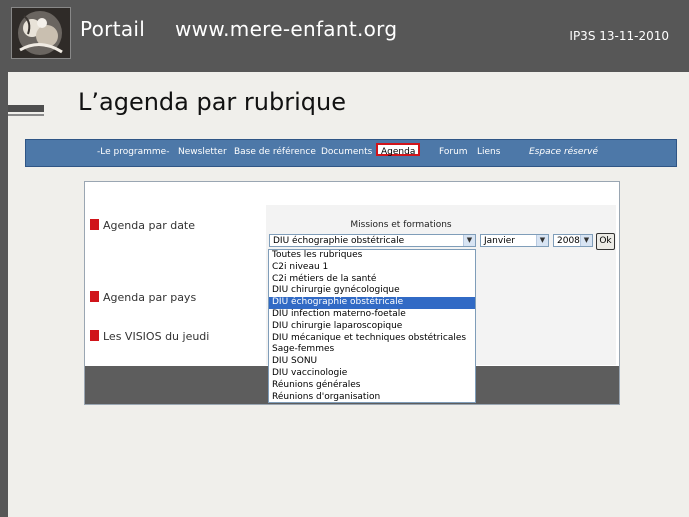  Describe the element at coordinates (372, 268) in the screenshot. I see `dropdown-option: C2i niveau 1` at that location.